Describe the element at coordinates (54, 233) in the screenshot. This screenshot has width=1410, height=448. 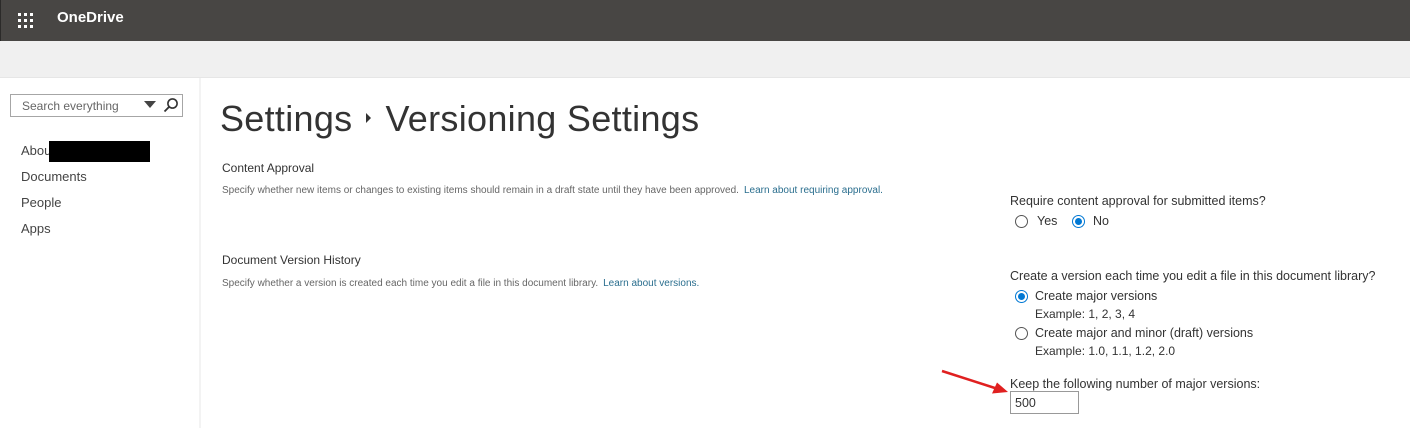
I see `nav-item-apps: Apps` at that location.